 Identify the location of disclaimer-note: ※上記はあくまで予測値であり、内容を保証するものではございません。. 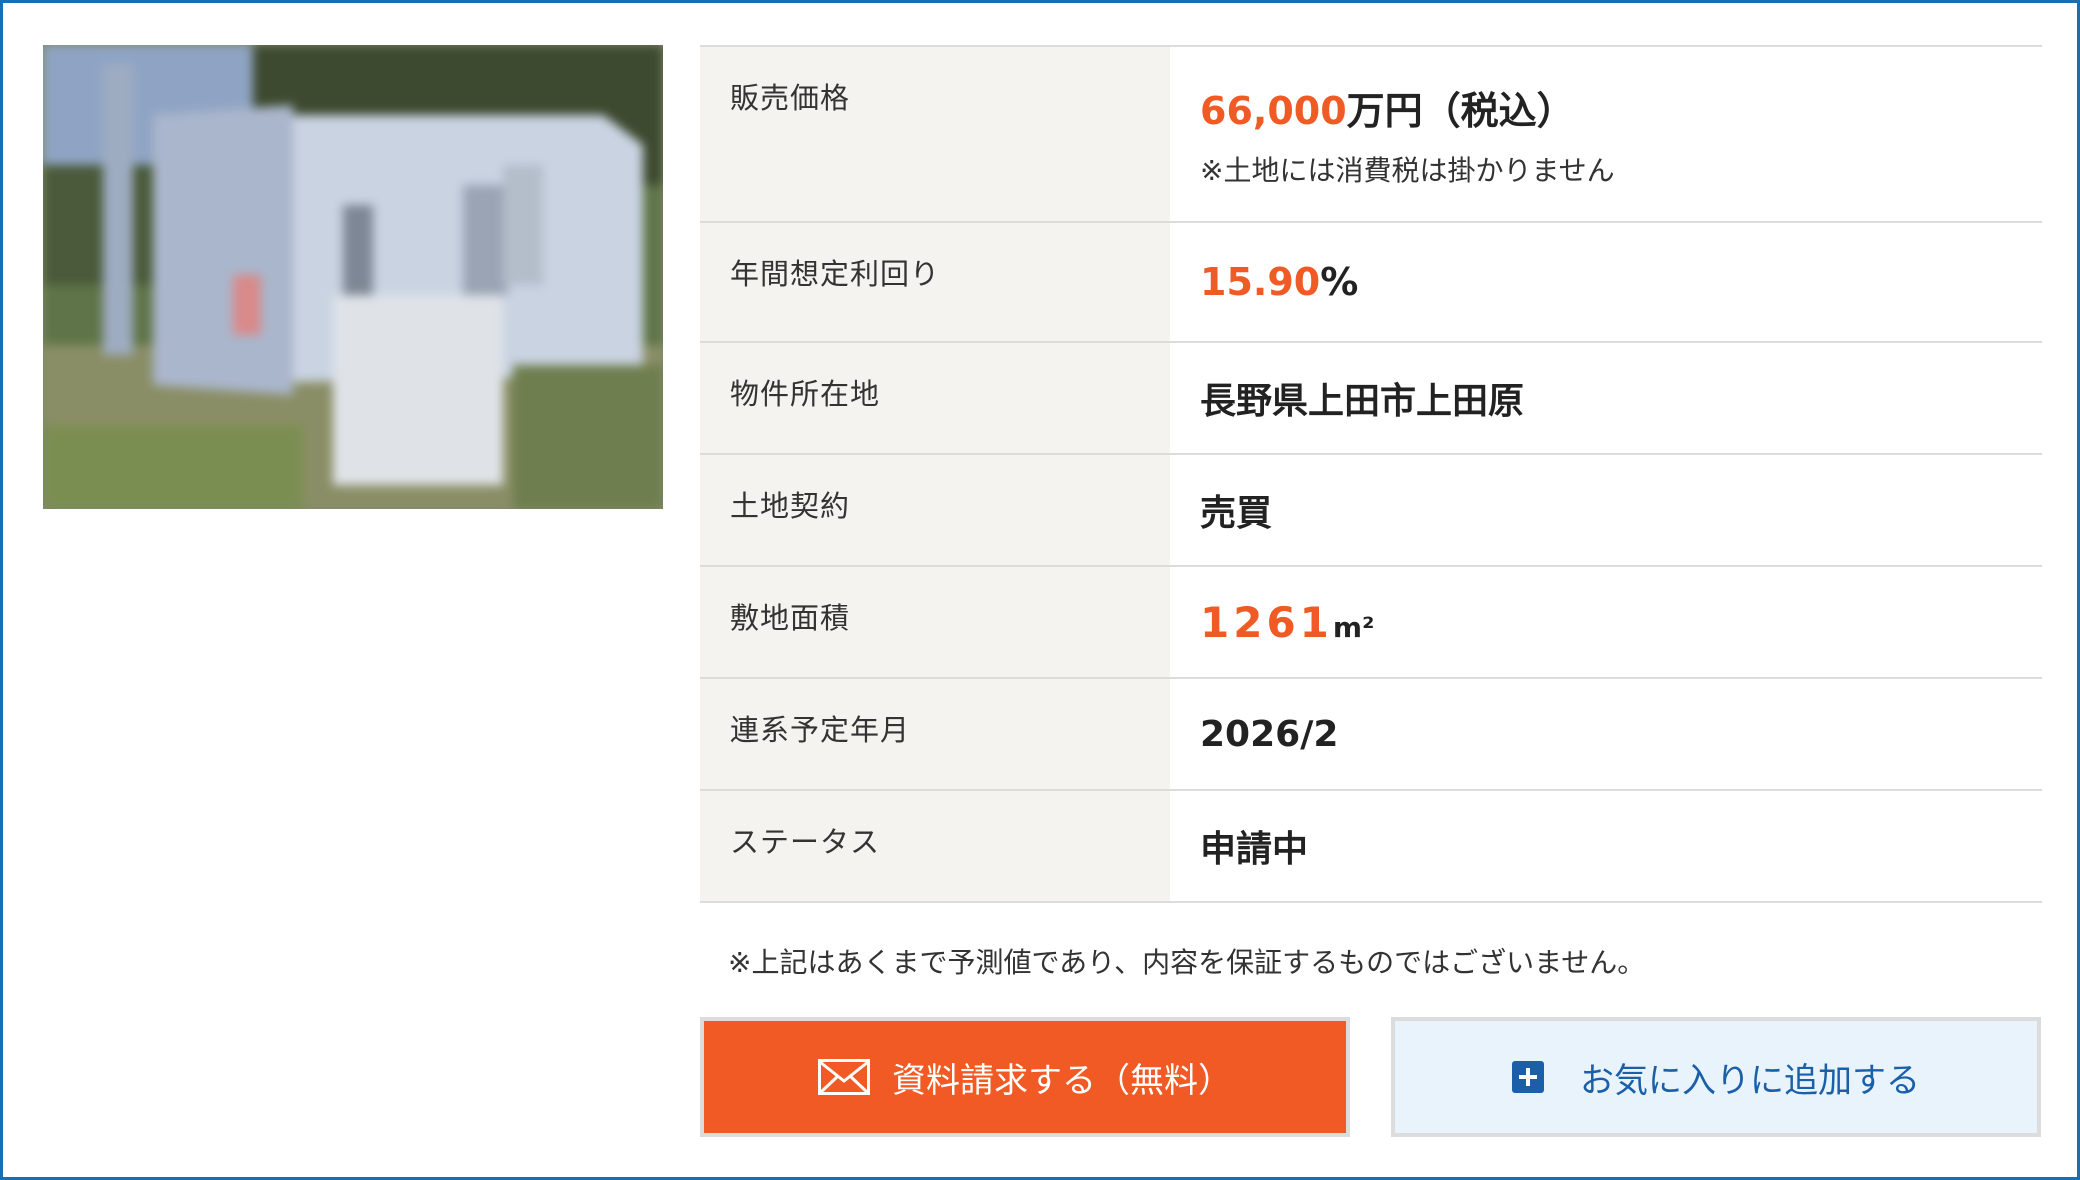
(1187, 962).